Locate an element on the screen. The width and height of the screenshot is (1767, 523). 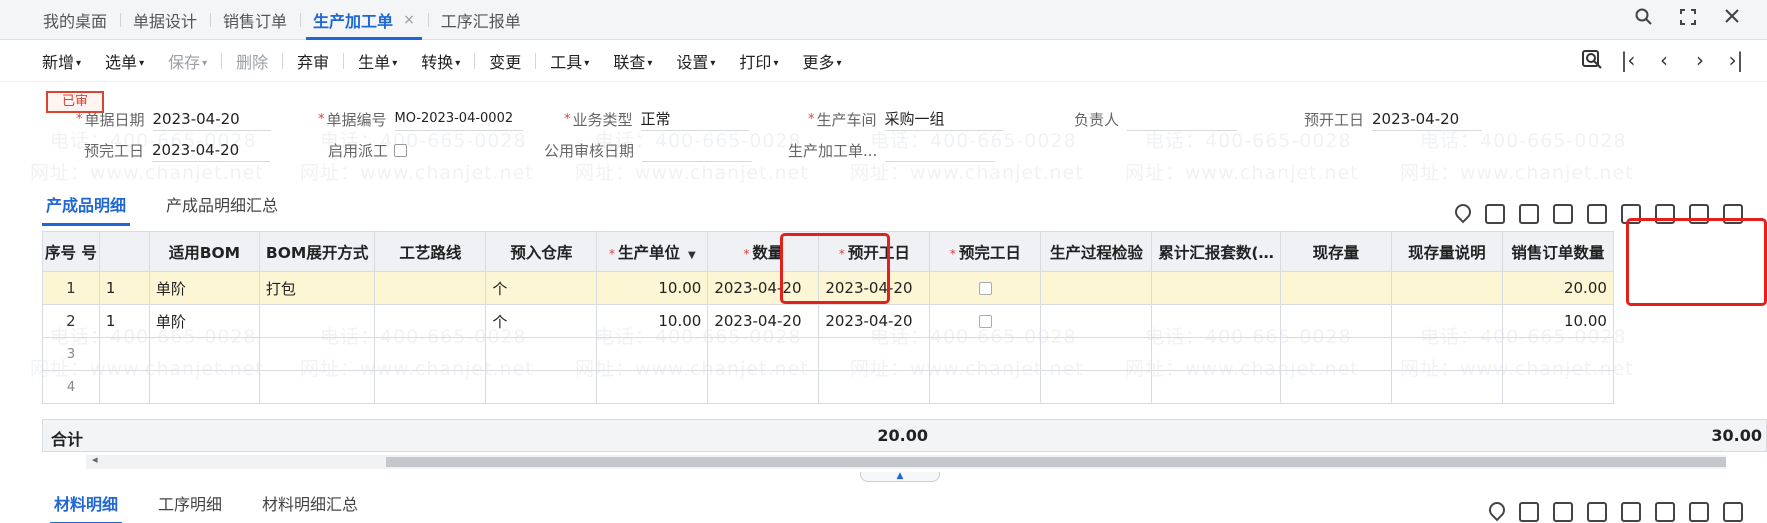
doc-date-input: 2023-04-20 is located at coordinates (211, 119).